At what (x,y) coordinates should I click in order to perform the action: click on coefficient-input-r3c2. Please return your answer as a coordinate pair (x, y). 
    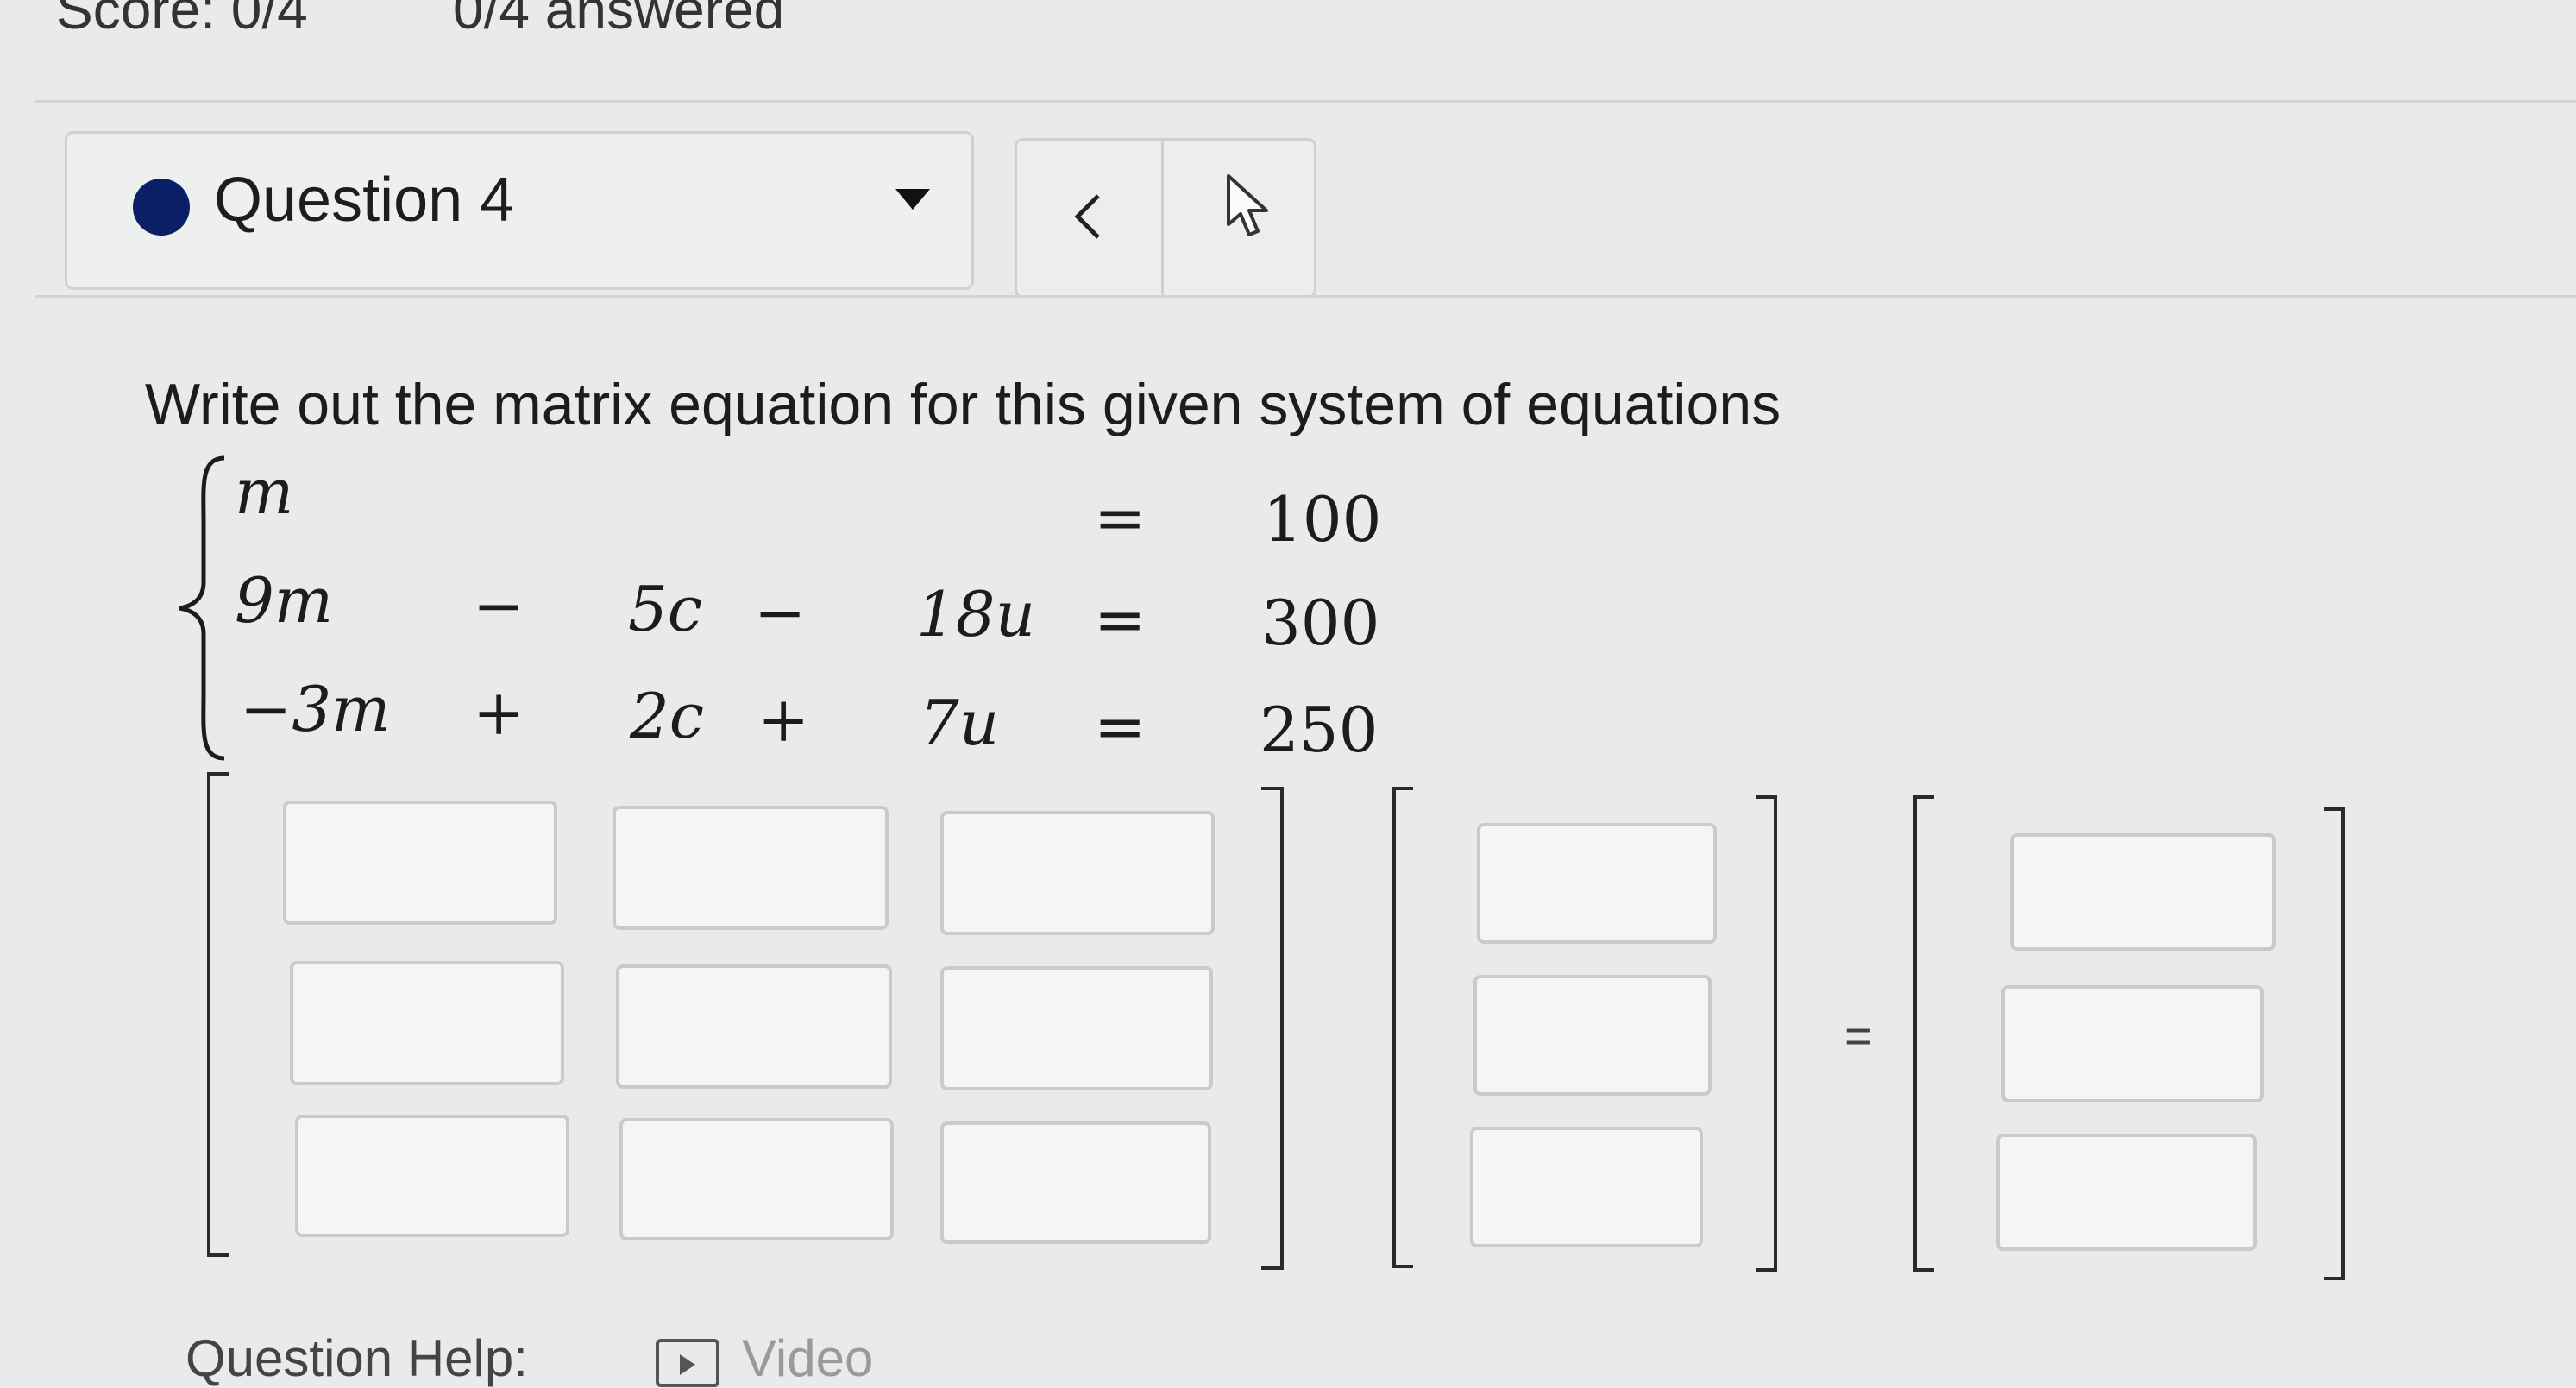
    Looking at the image, I should click on (756, 1179).